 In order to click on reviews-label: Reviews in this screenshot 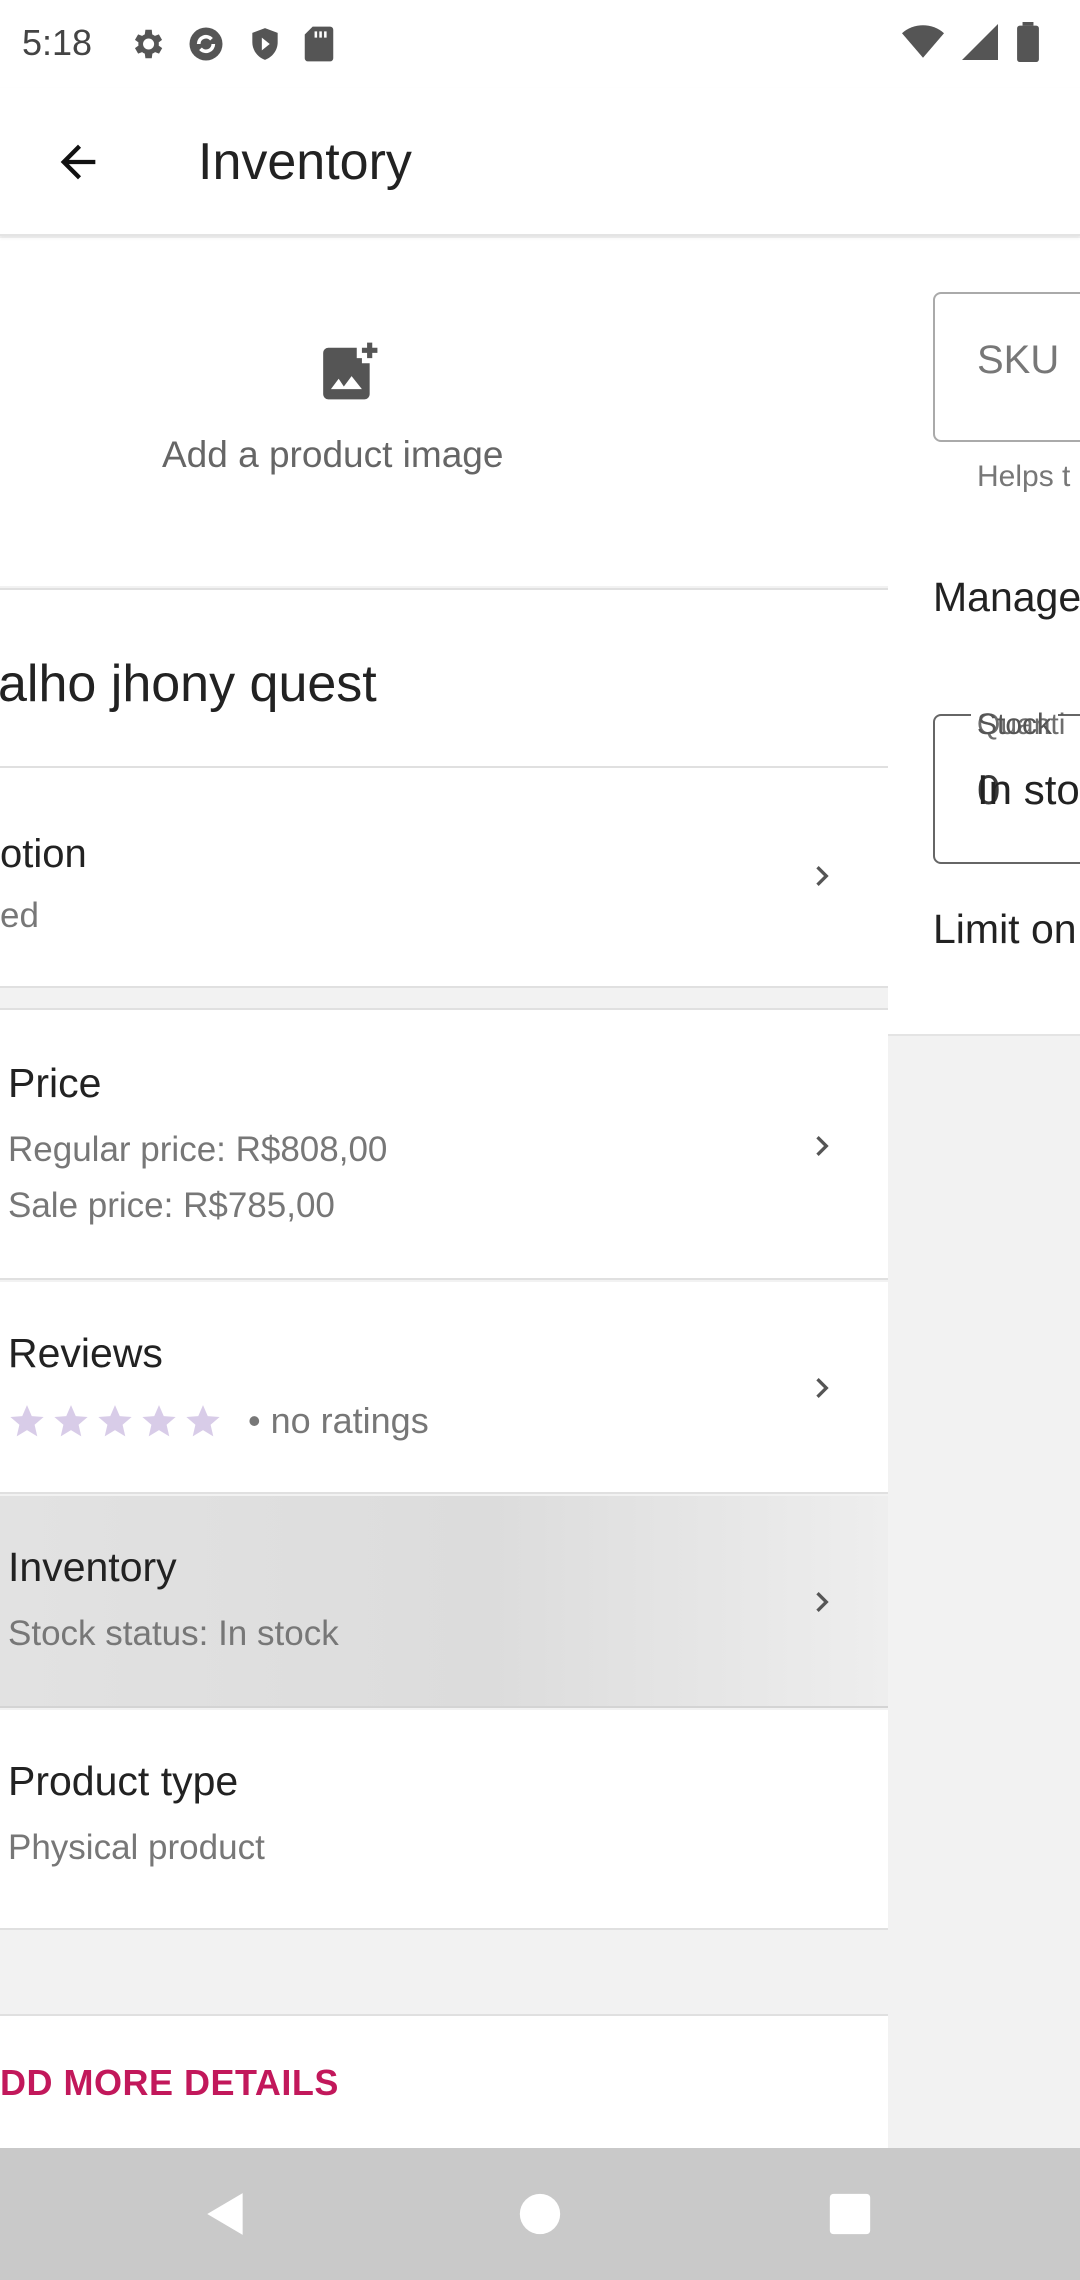, I will do `click(85, 1353)`.